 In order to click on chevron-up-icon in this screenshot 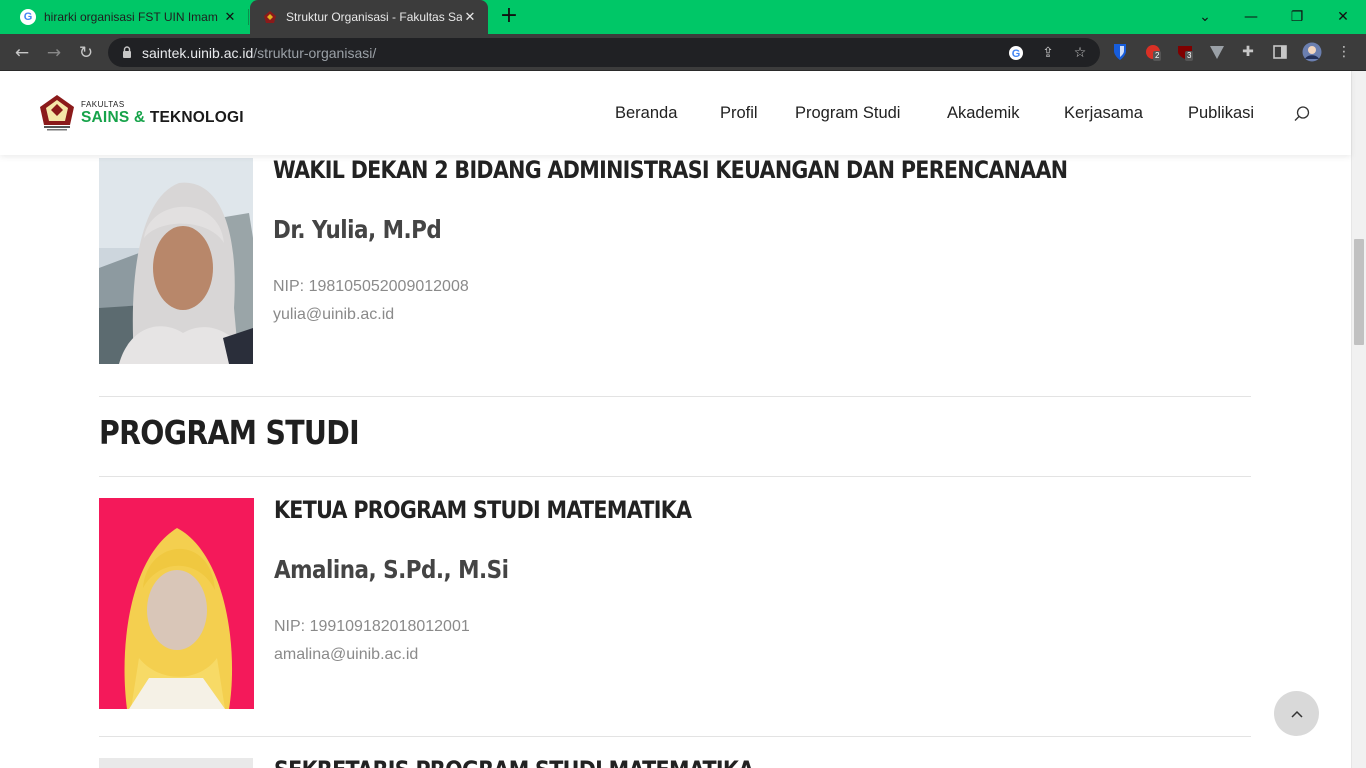, I will do `click(1296, 714)`.